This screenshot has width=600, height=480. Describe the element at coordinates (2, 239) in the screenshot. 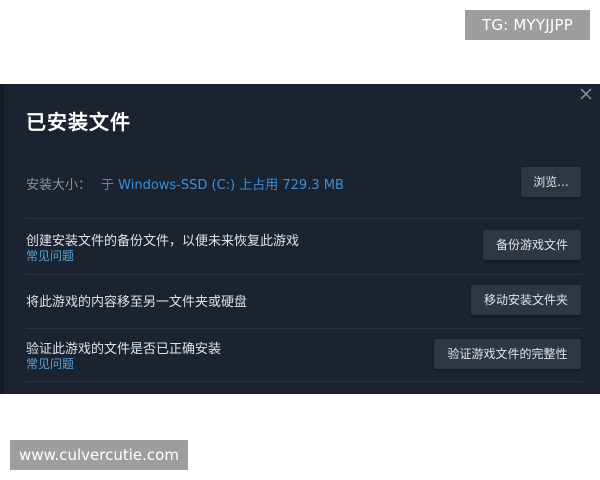

I see `panel-left-edge` at that location.